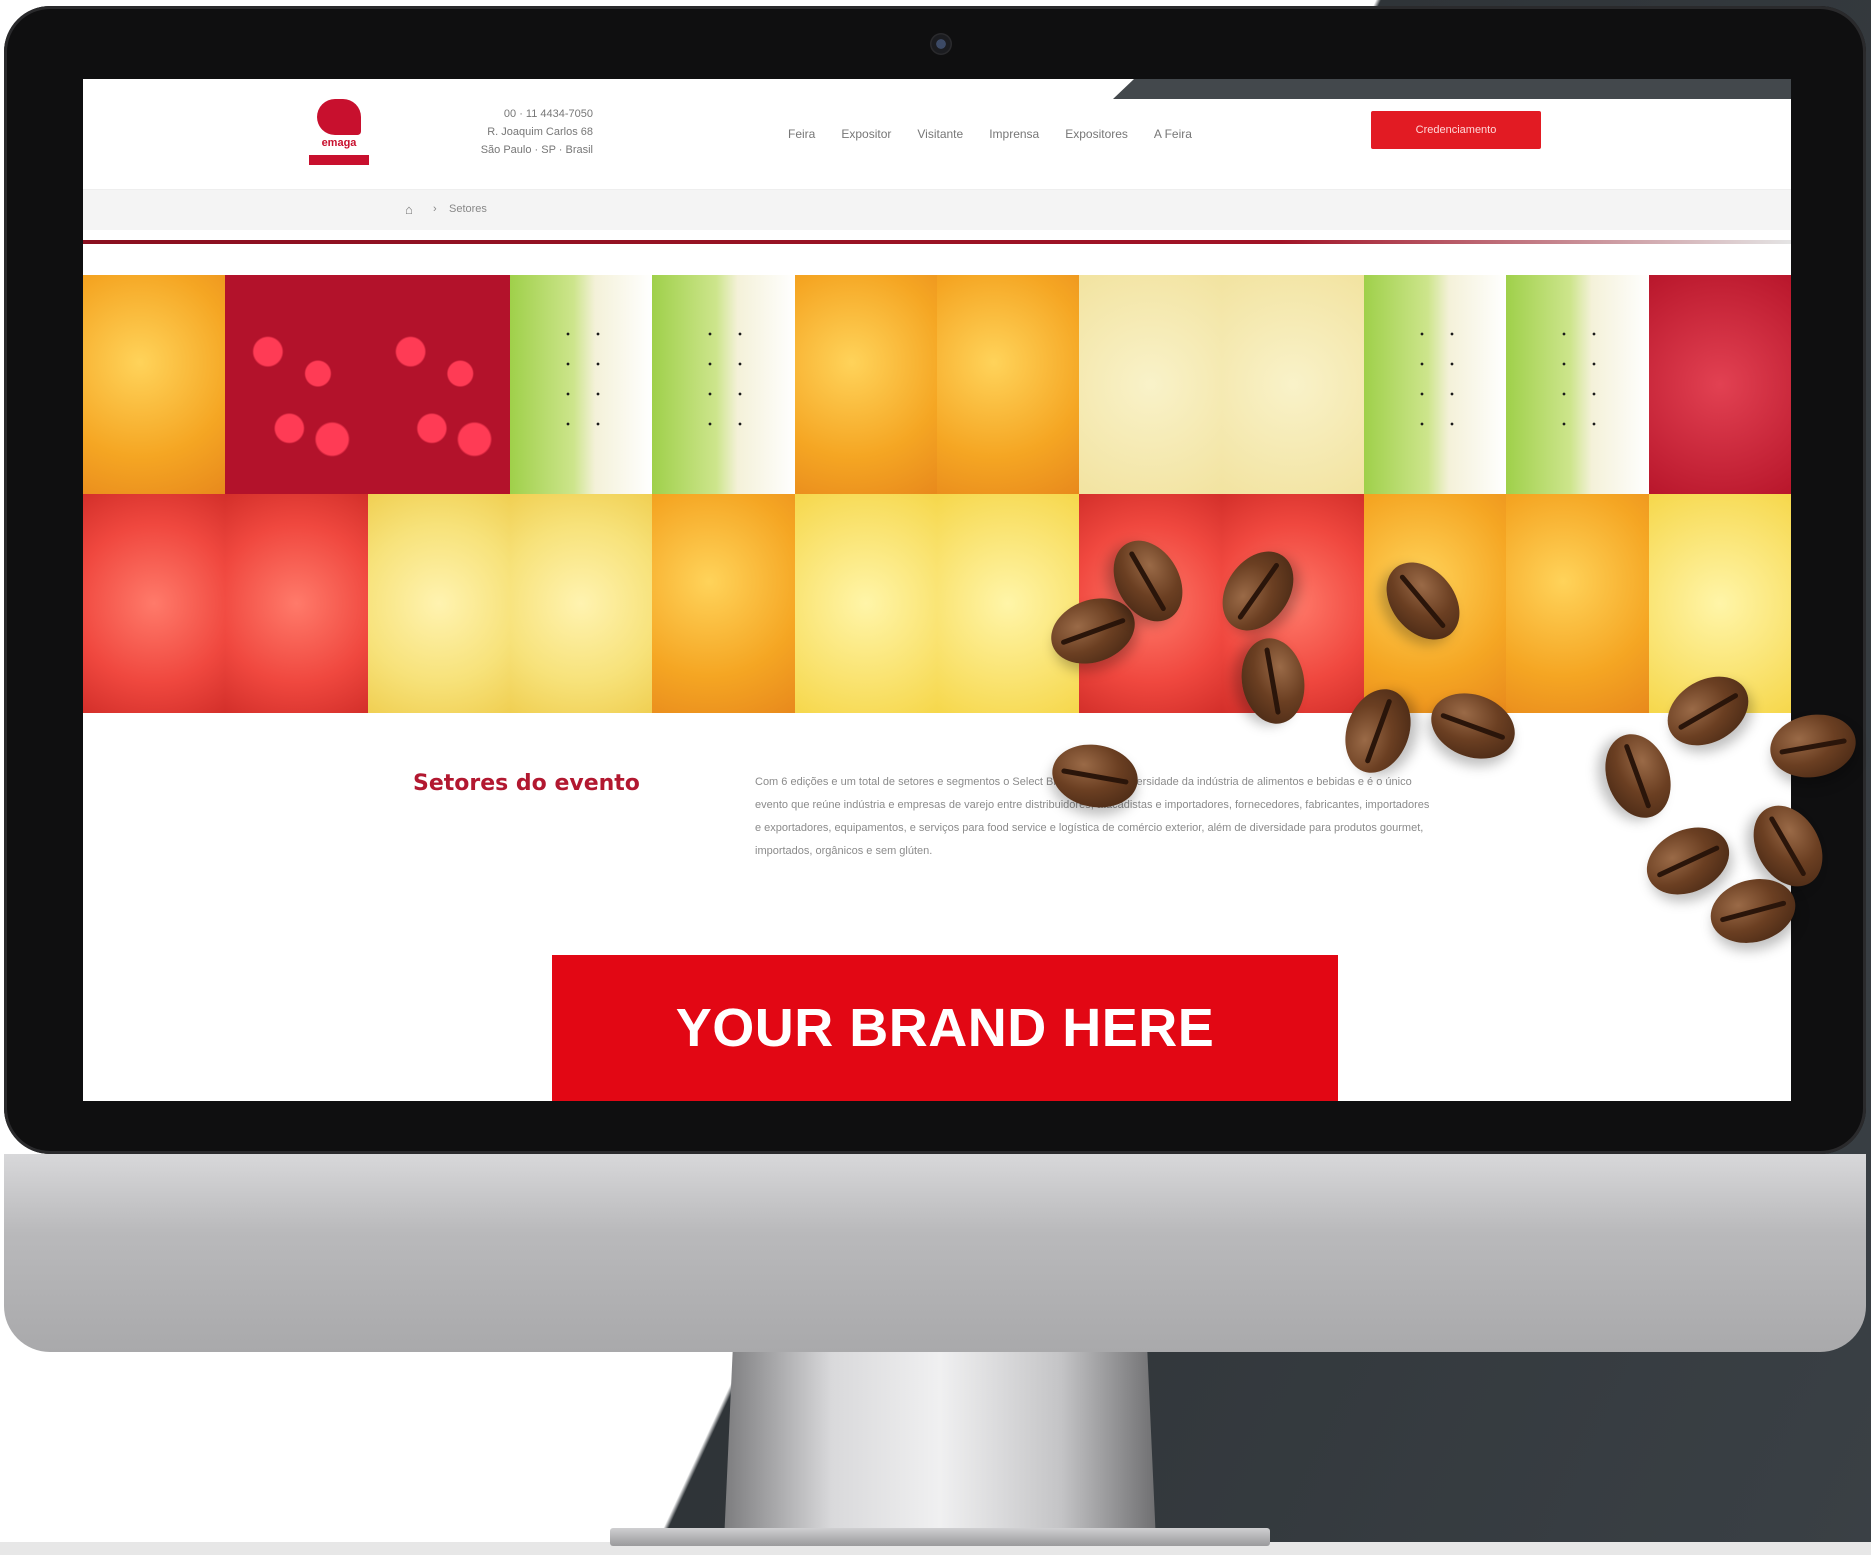 The width and height of the screenshot is (1871, 1555). I want to click on nav-item-a-feira: A Feira, so click(1173, 134).